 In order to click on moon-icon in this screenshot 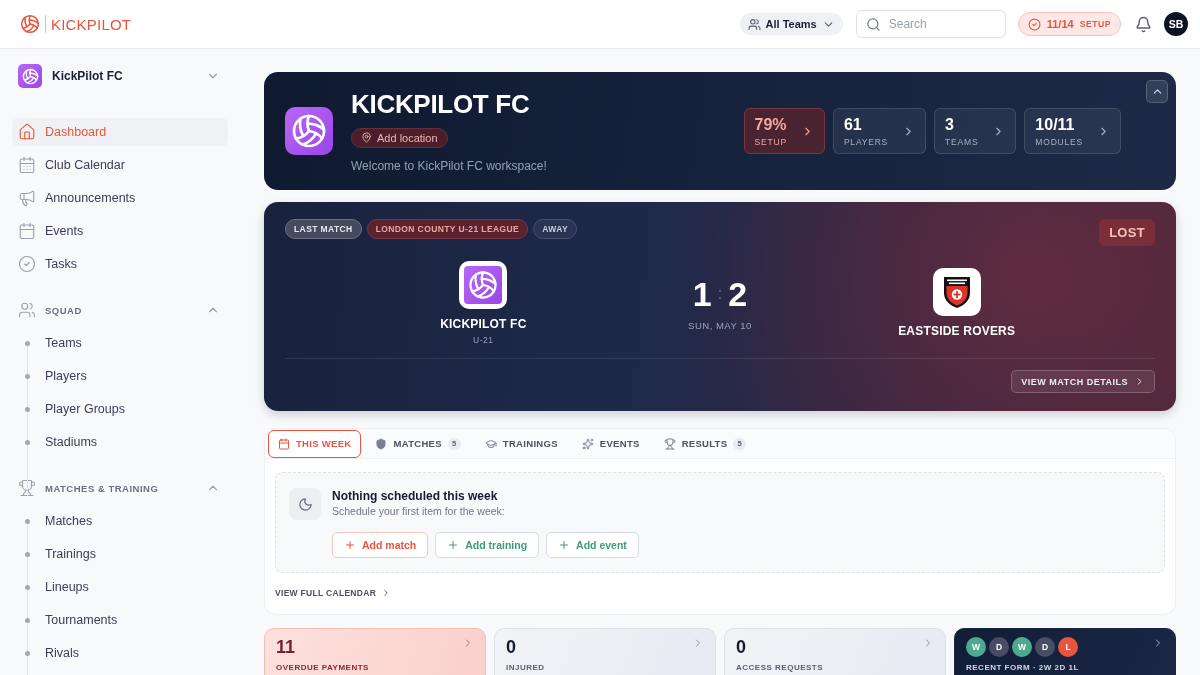, I will do `click(305, 504)`.